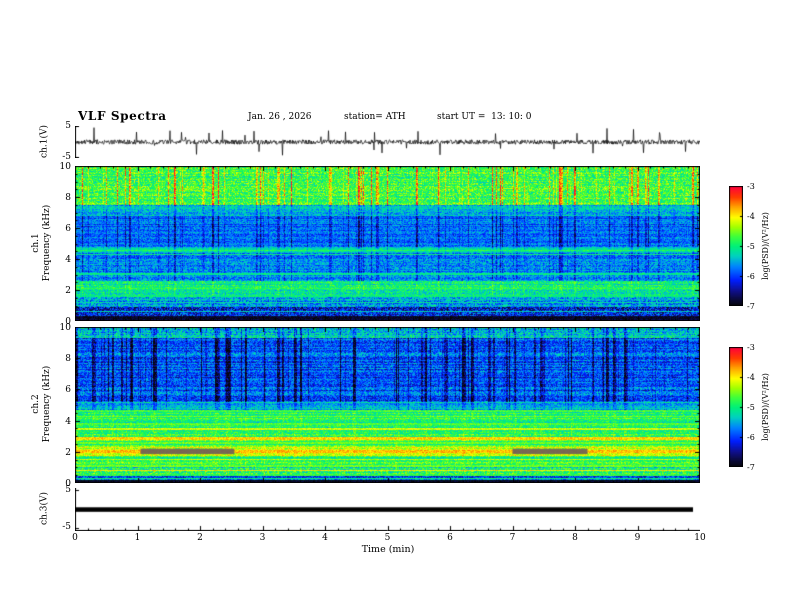 The width and height of the screenshot is (792, 612). What do you see at coordinates (65, 167) in the screenshot?
I see `ch1-spec-y-tick-label: 10` at bounding box center [65, 167].